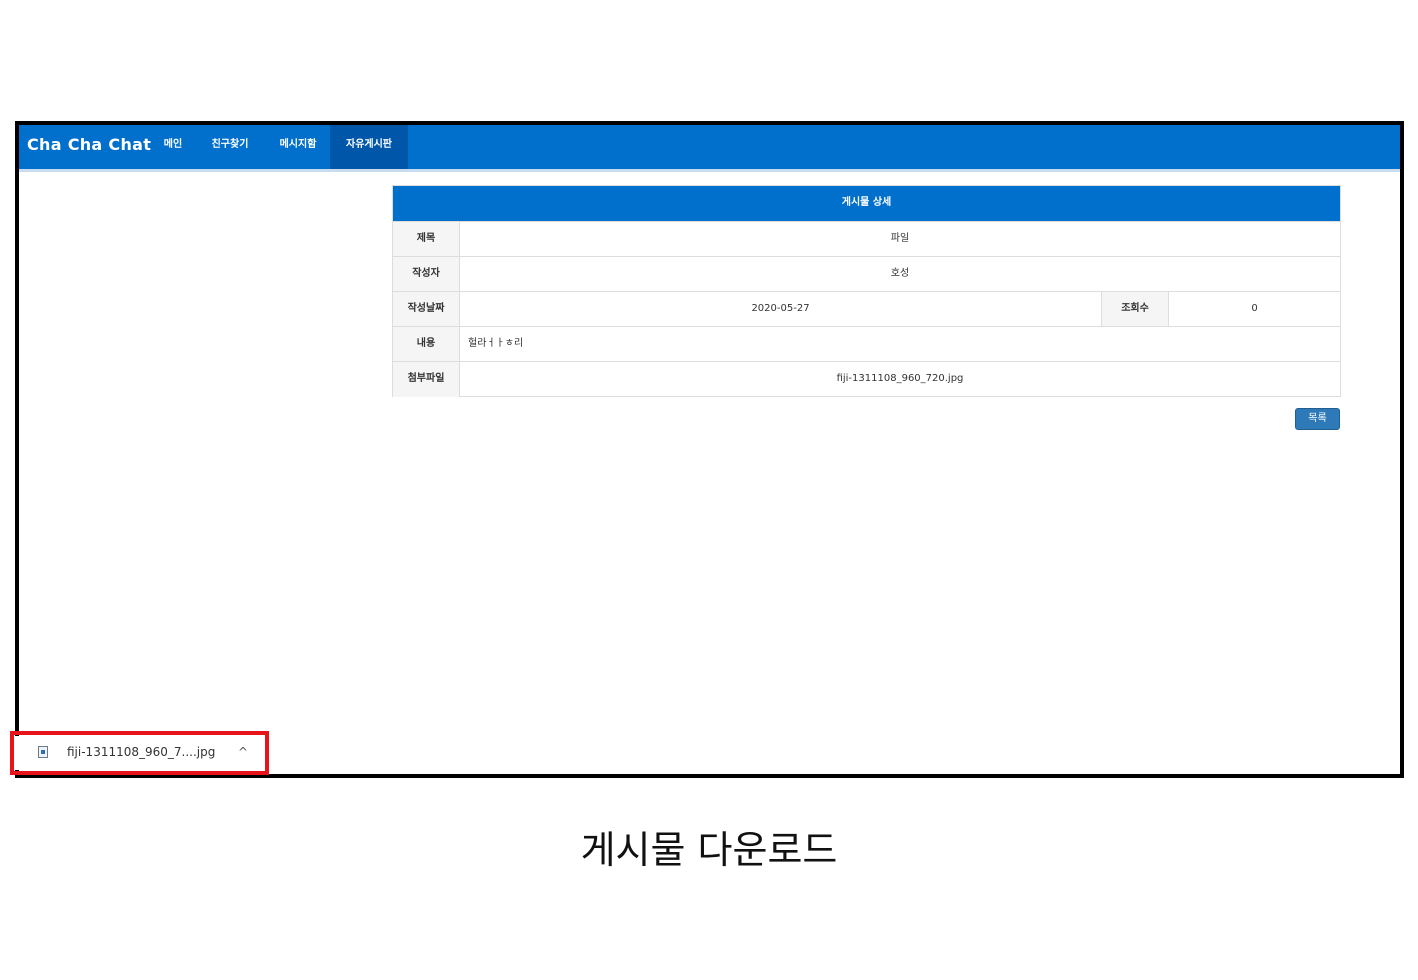 This screenshot has height=980, width=1418. Describe the element at coordinates (900, 273) in the screenshot. I see `author-value: 호성` at that location.